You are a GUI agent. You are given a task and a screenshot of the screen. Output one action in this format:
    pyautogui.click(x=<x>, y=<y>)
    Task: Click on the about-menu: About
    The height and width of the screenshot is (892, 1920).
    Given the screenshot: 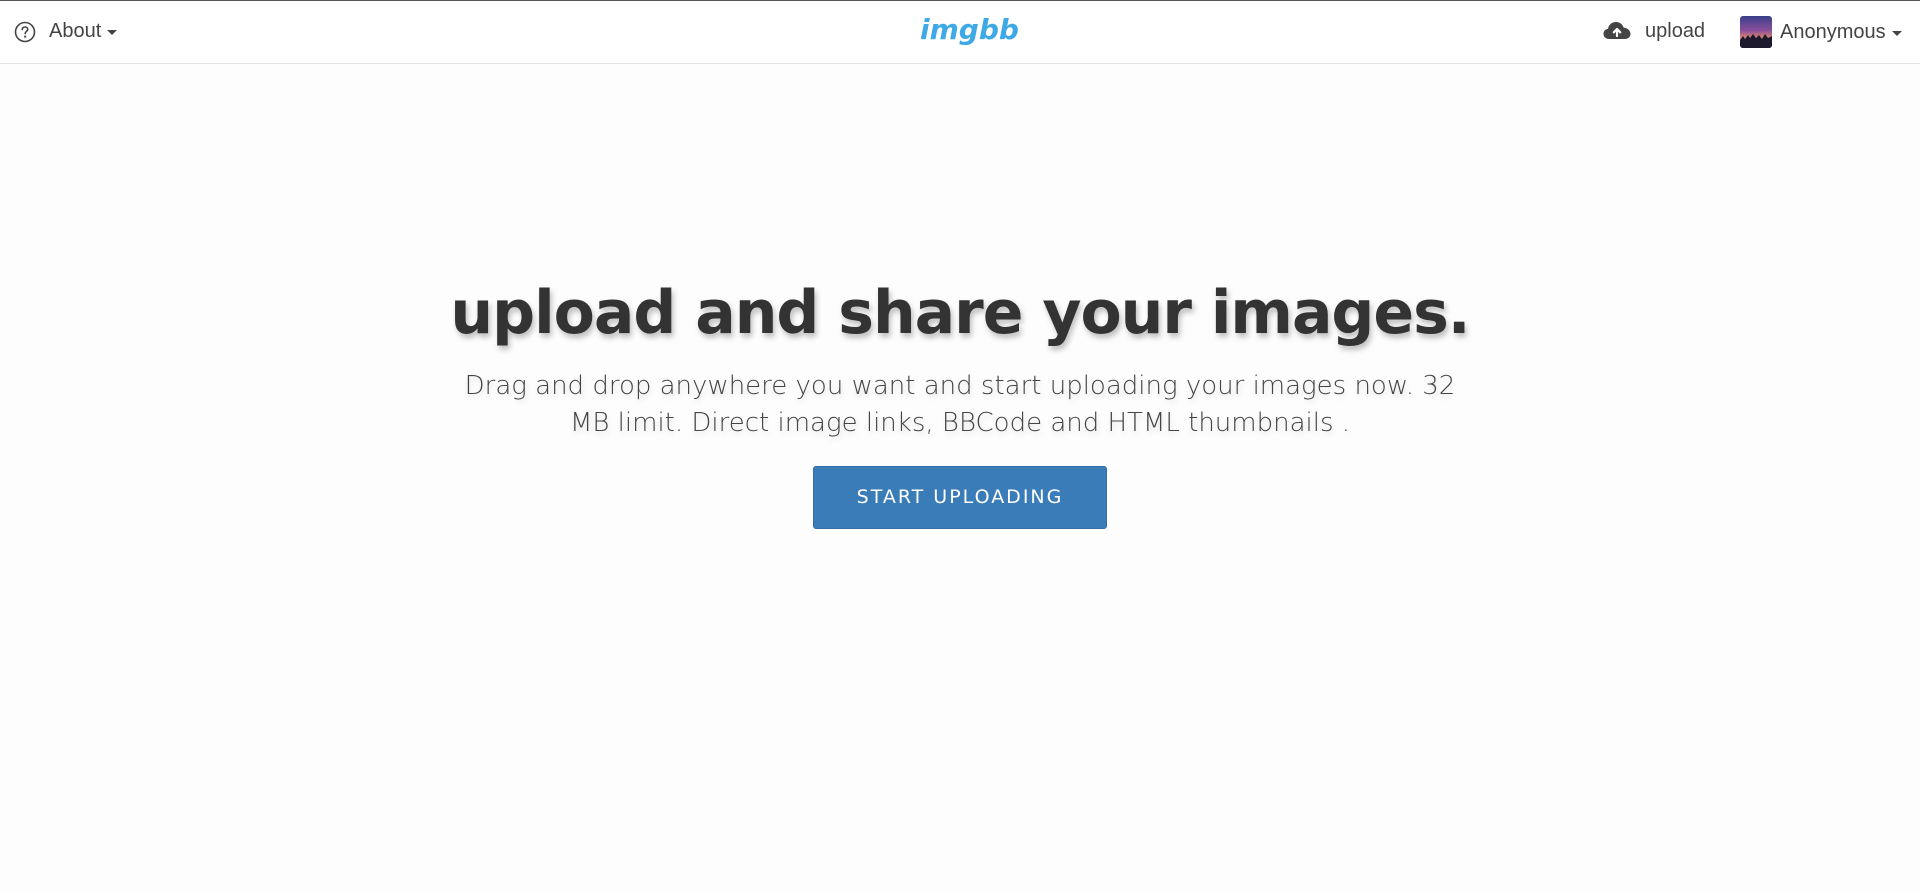 What is the action you would take?
    pyautogui.click(x=66, y=31)
    